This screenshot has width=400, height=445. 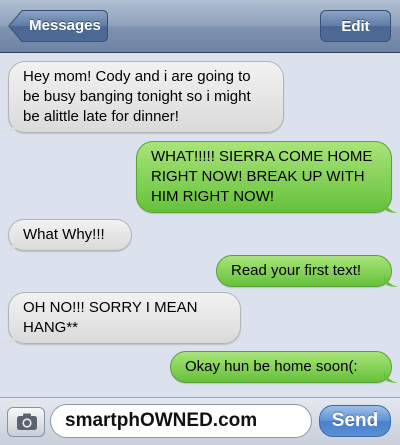 I want to click on navigation-bar: Messages Edit, so click(x=200, y=26).